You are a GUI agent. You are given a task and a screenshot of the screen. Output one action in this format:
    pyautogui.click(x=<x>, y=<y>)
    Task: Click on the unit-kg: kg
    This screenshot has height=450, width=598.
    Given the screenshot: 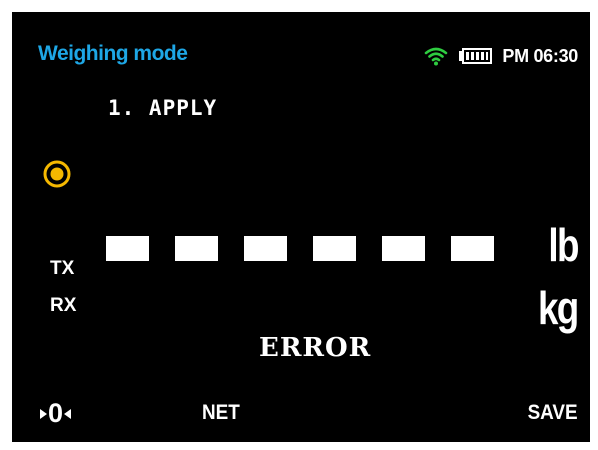 What is the action you would take?
    pyautogui.click(x=558, y=308)
    